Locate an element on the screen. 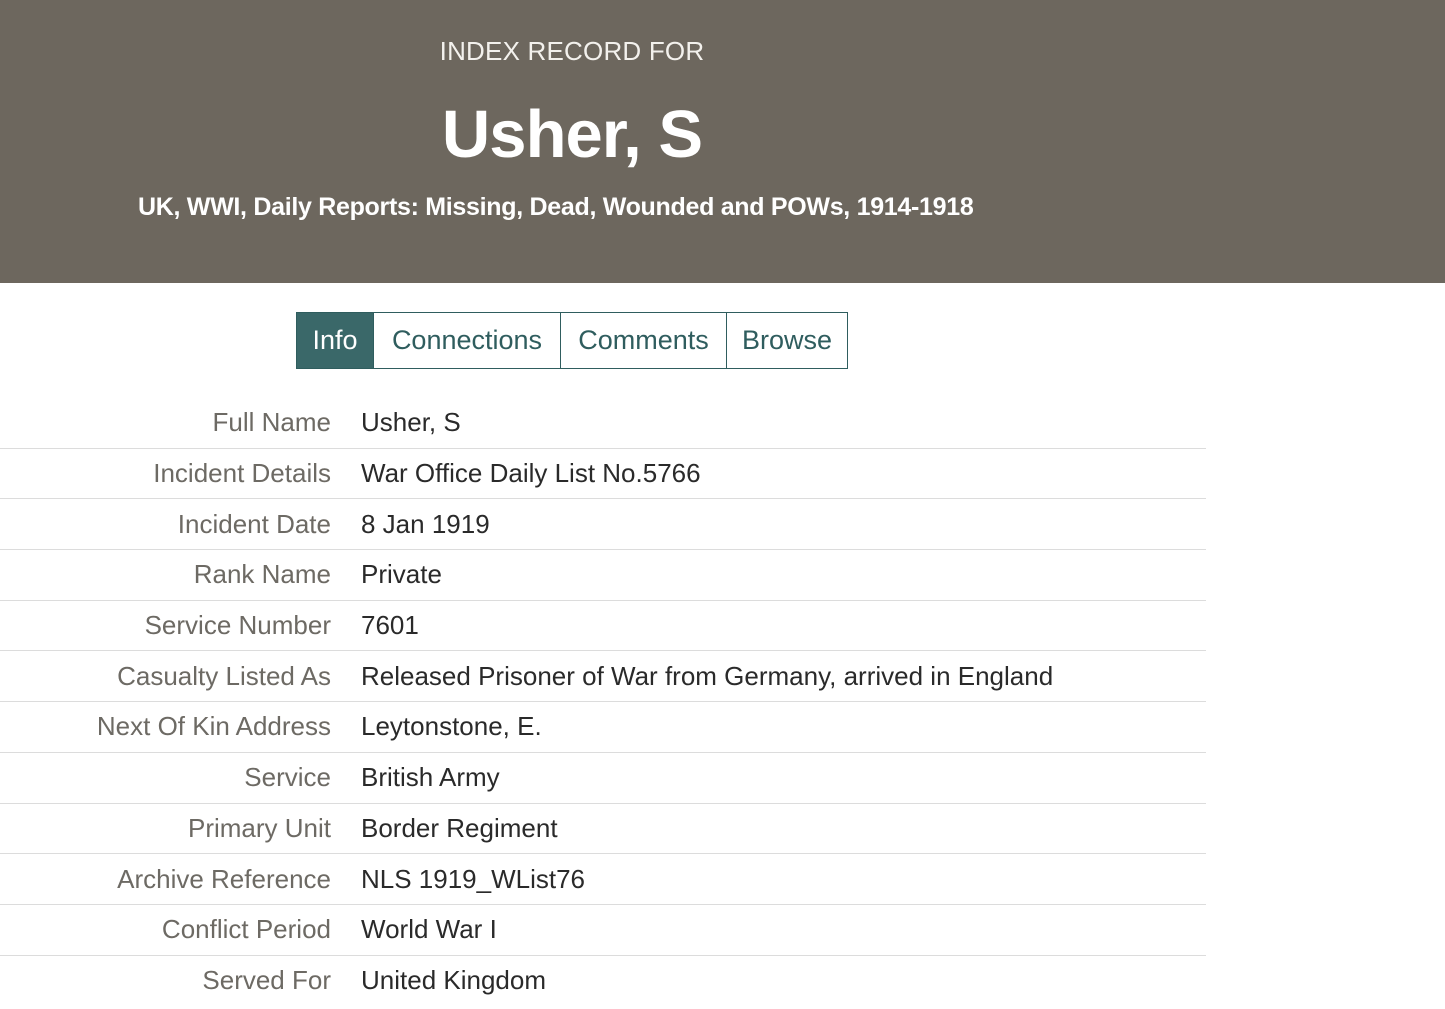 Image resolution: width=1445 pixels, height=1009 pixels. field-value: 7601 is located at coordinates (390, 625).